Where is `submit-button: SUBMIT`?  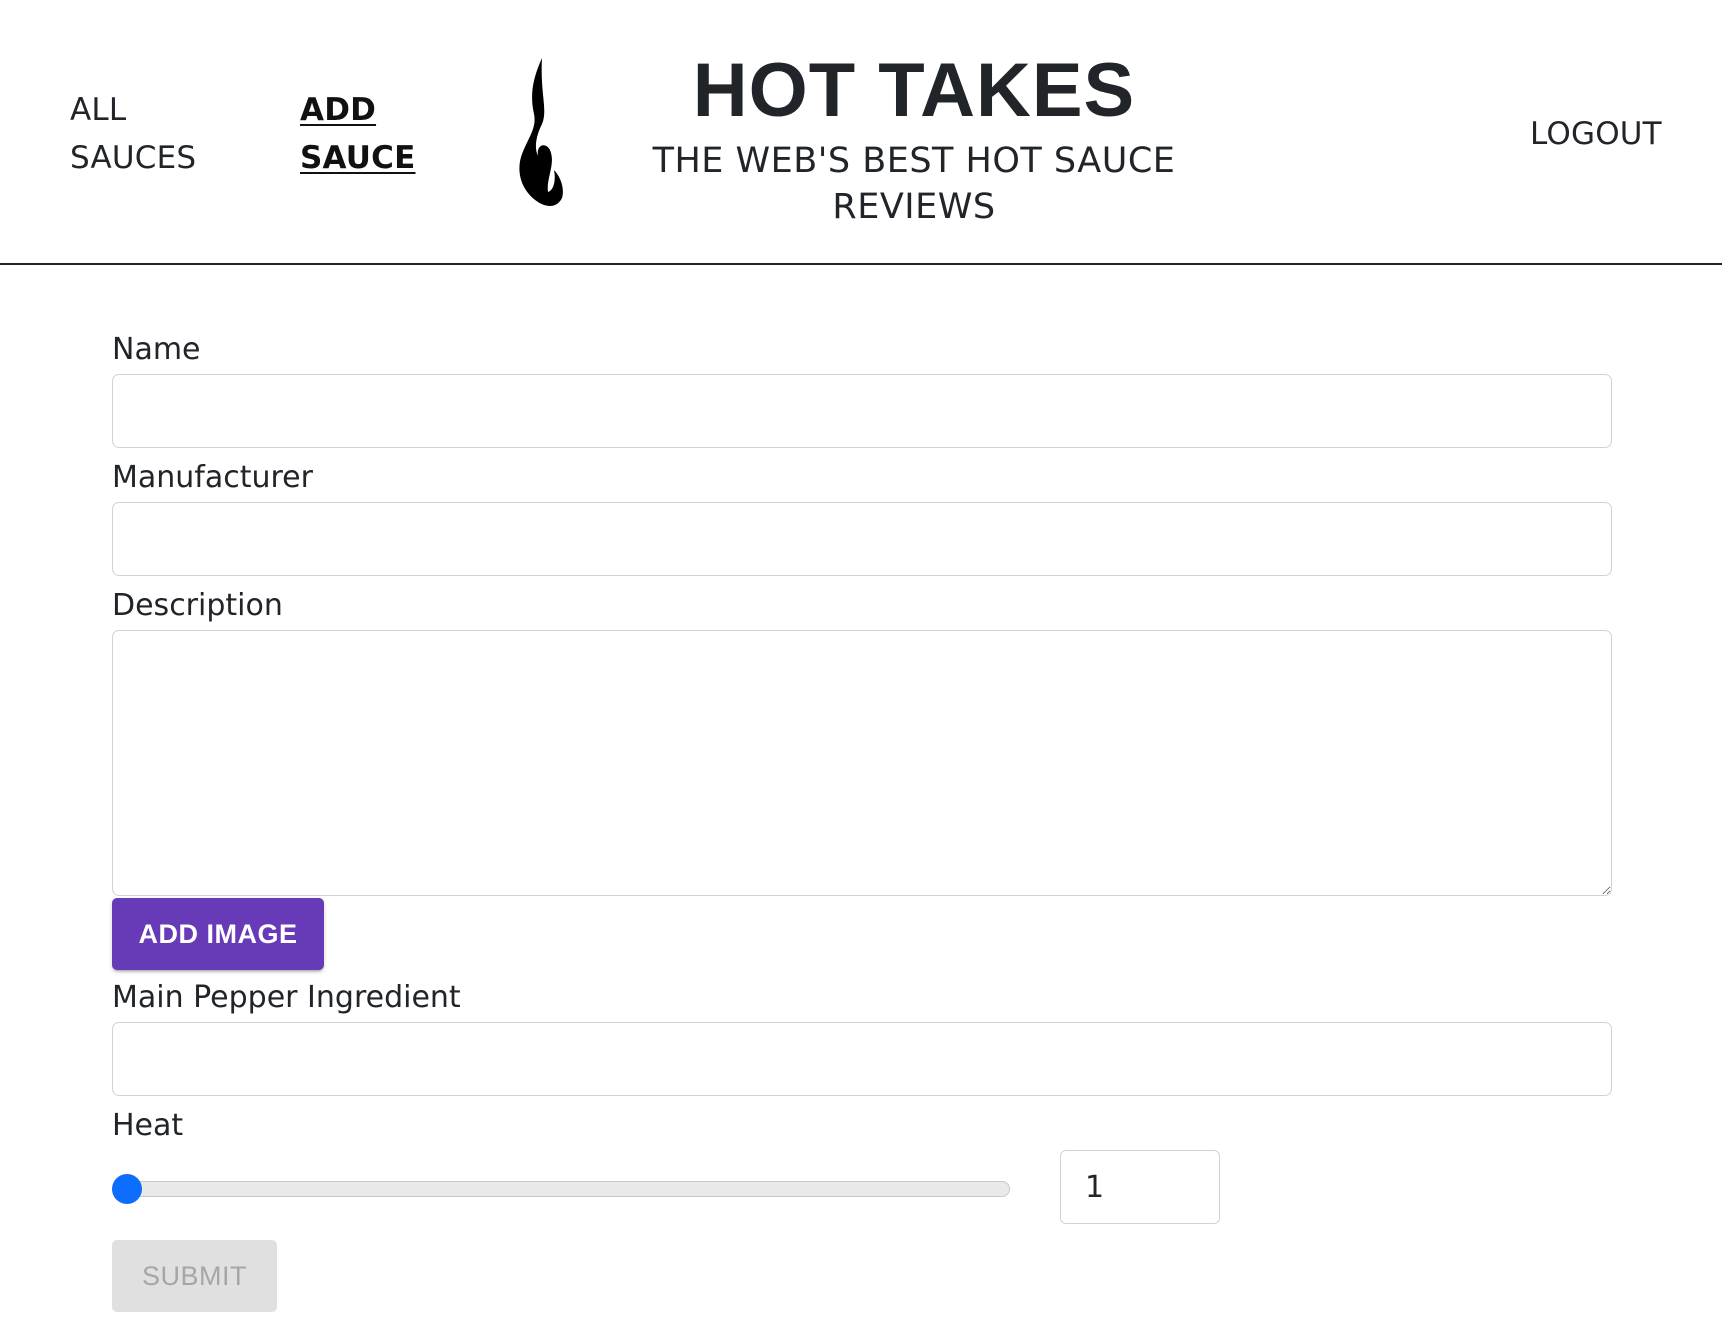 submit-button: SUBMIT is located at coordinates (194, 1276).